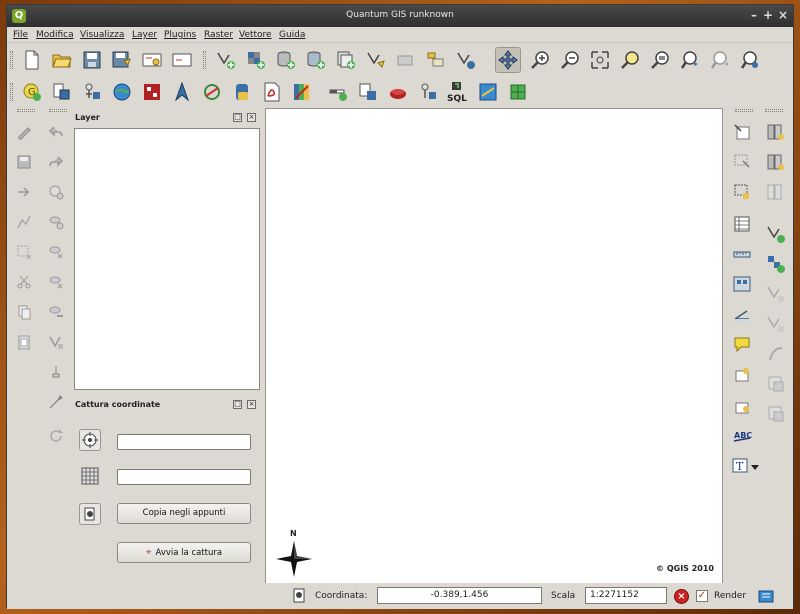  Describe the element at coordinates (702, 596) in the screenshot. I see `render-checkbox: ✓` at that location.